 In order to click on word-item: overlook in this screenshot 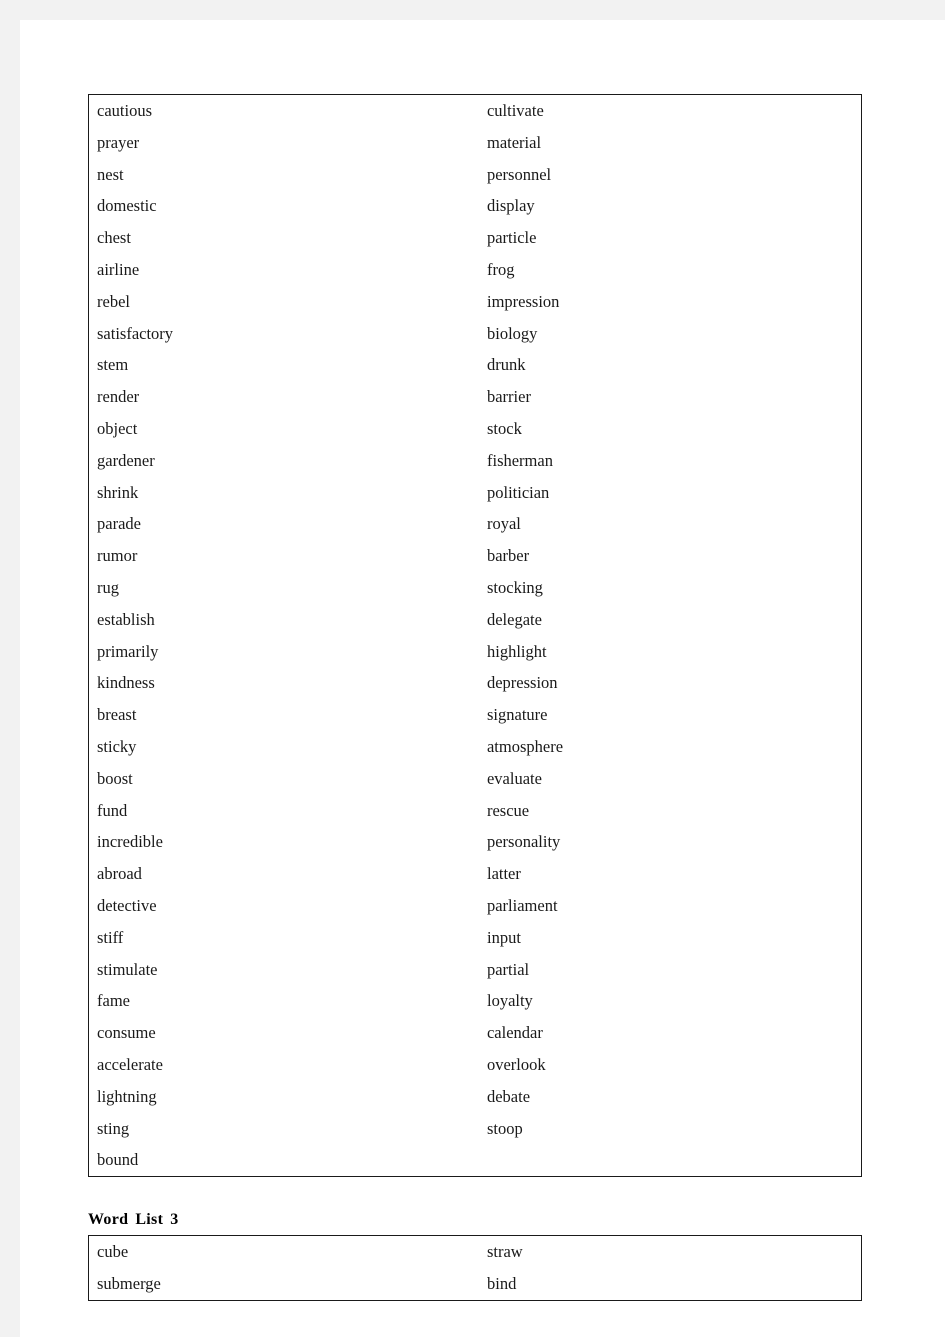, I will do `click(516, 1064)`.